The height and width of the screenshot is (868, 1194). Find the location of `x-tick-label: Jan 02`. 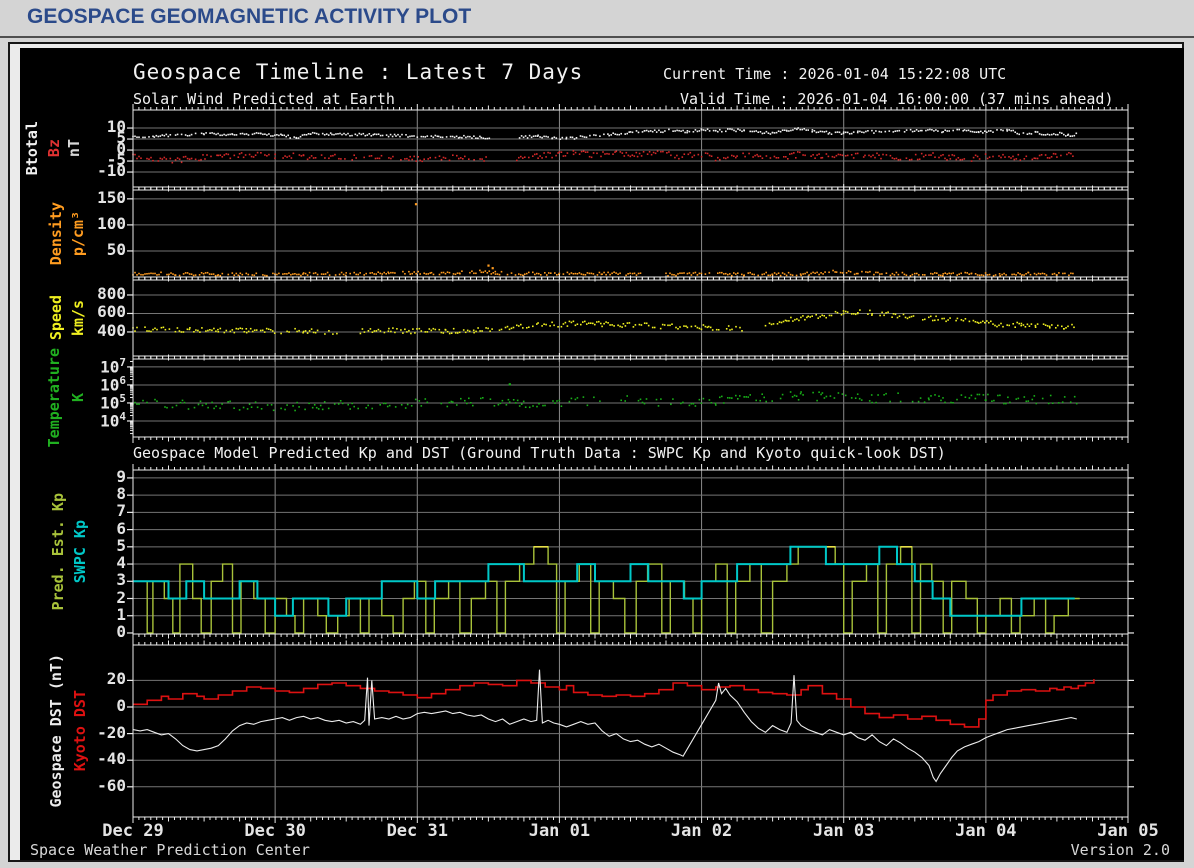

x-tick-label: Jan 02 is located at coordinates (701, 831).